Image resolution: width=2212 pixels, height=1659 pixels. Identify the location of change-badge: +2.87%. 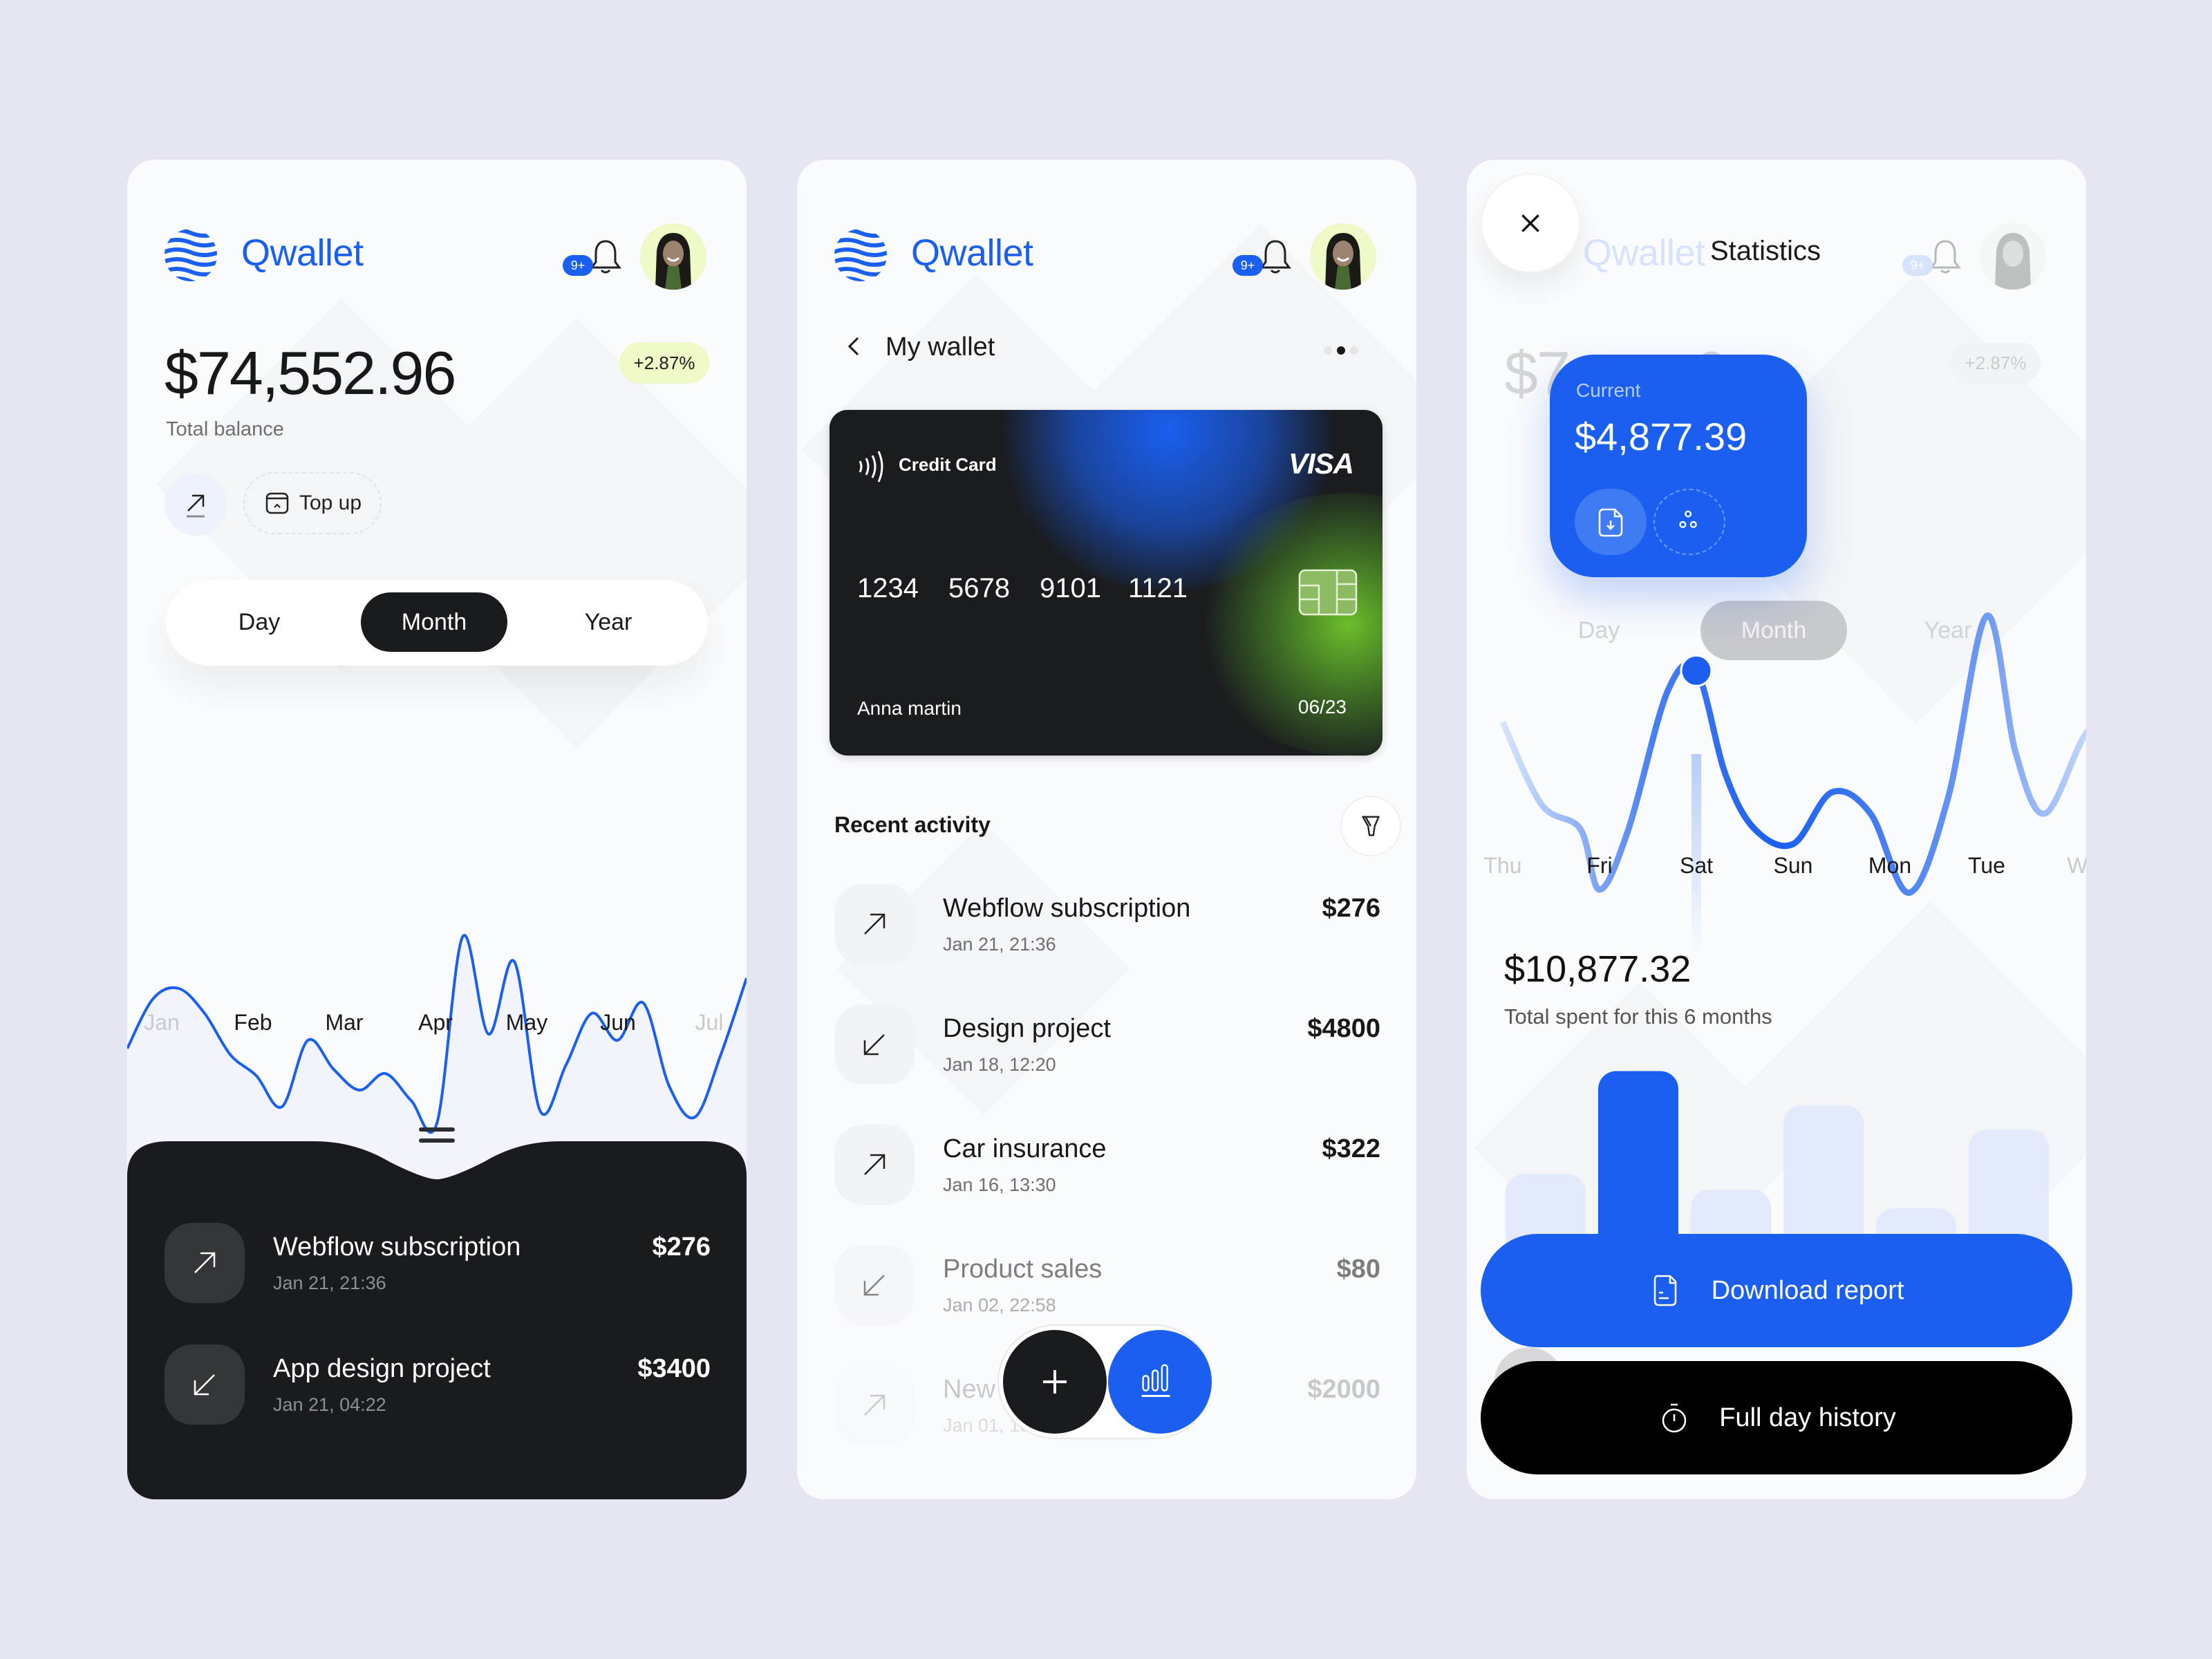
(664, 363).